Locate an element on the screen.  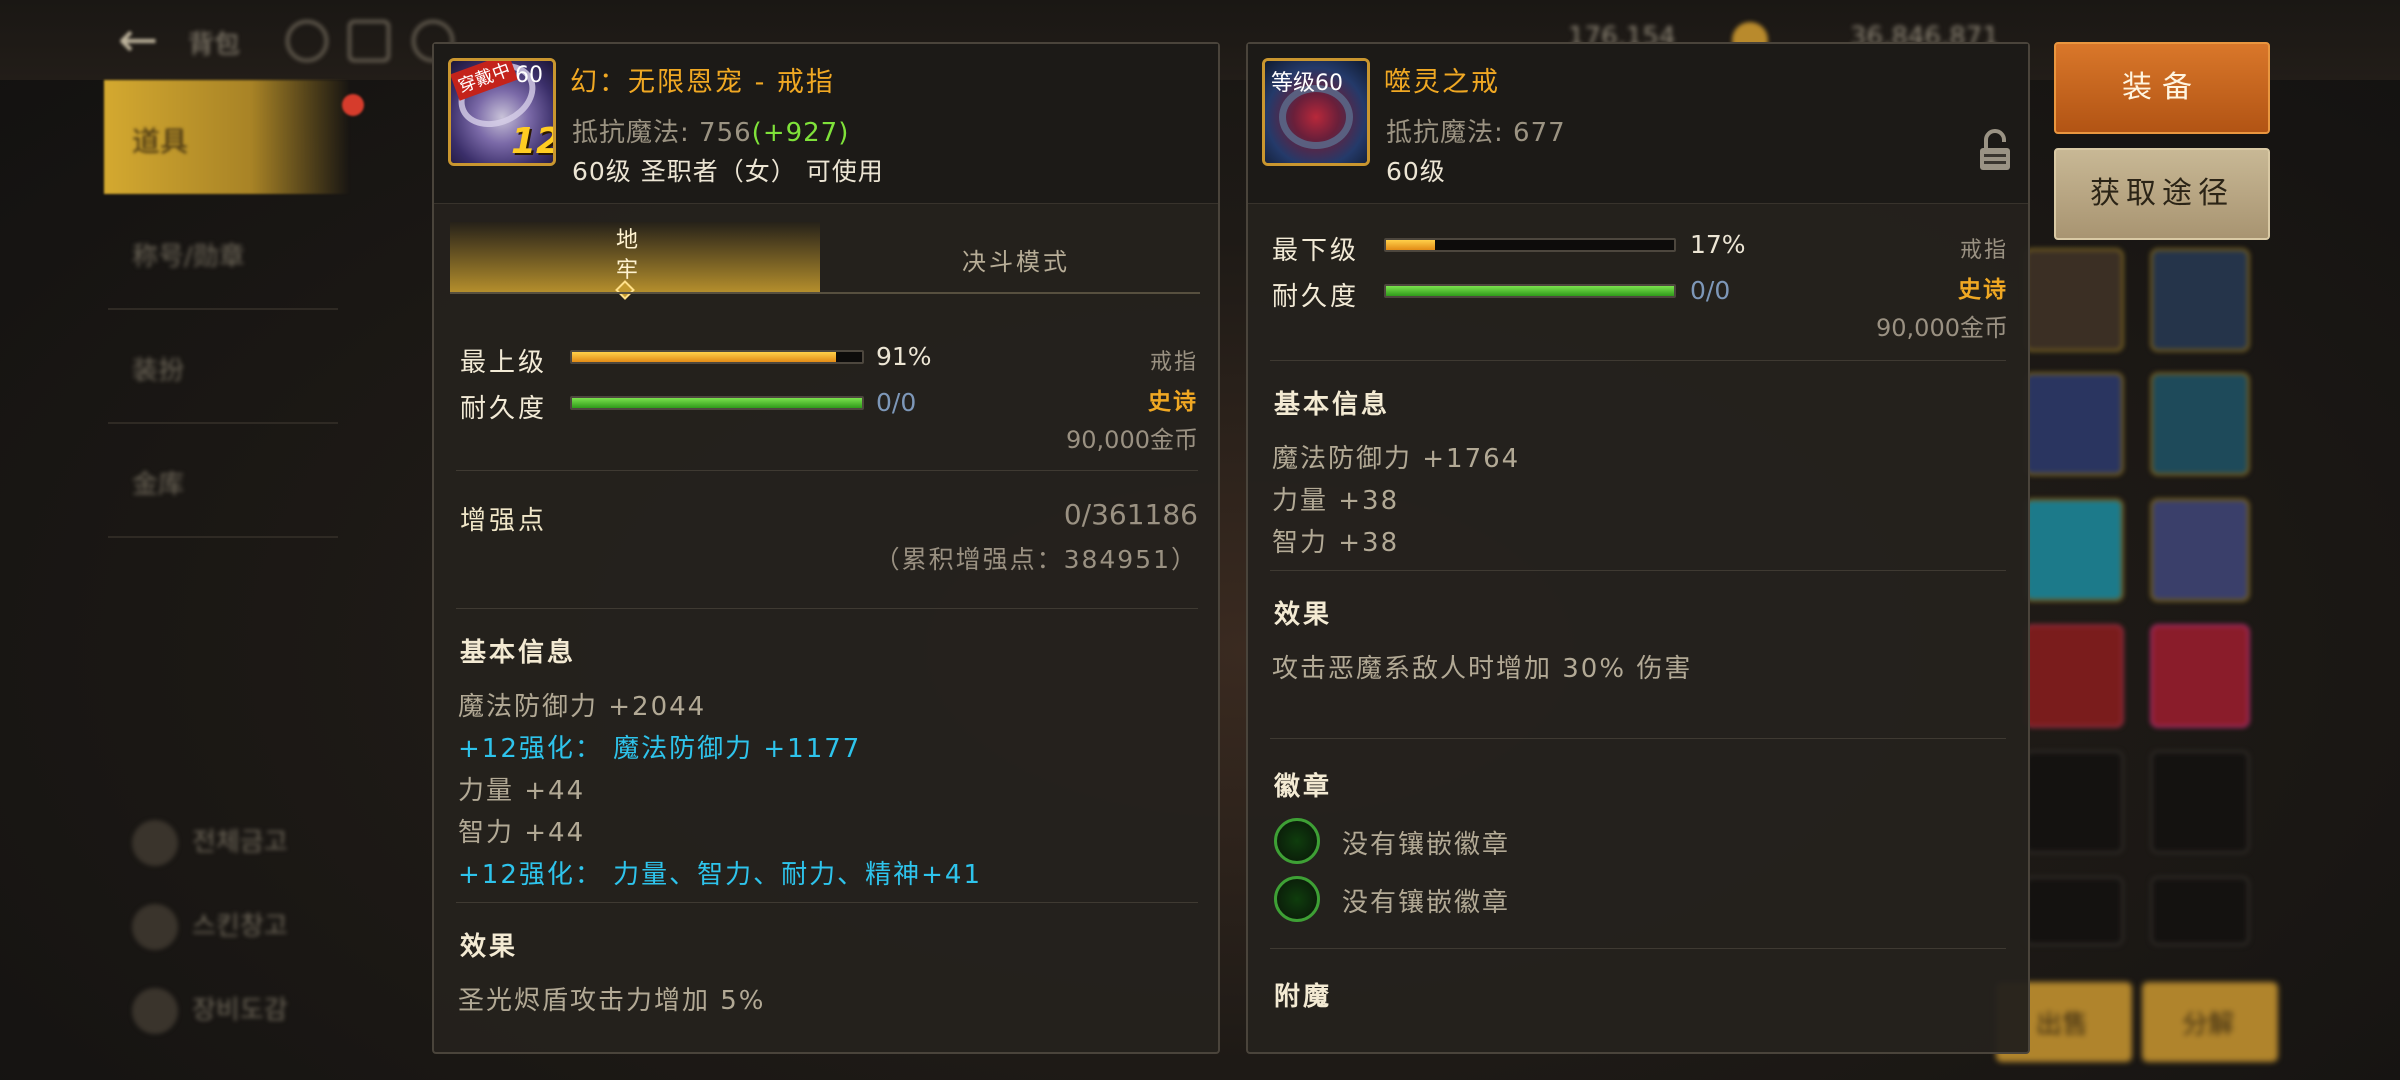
compare-grade-value: 17% is located at coordinates (1718, 244).